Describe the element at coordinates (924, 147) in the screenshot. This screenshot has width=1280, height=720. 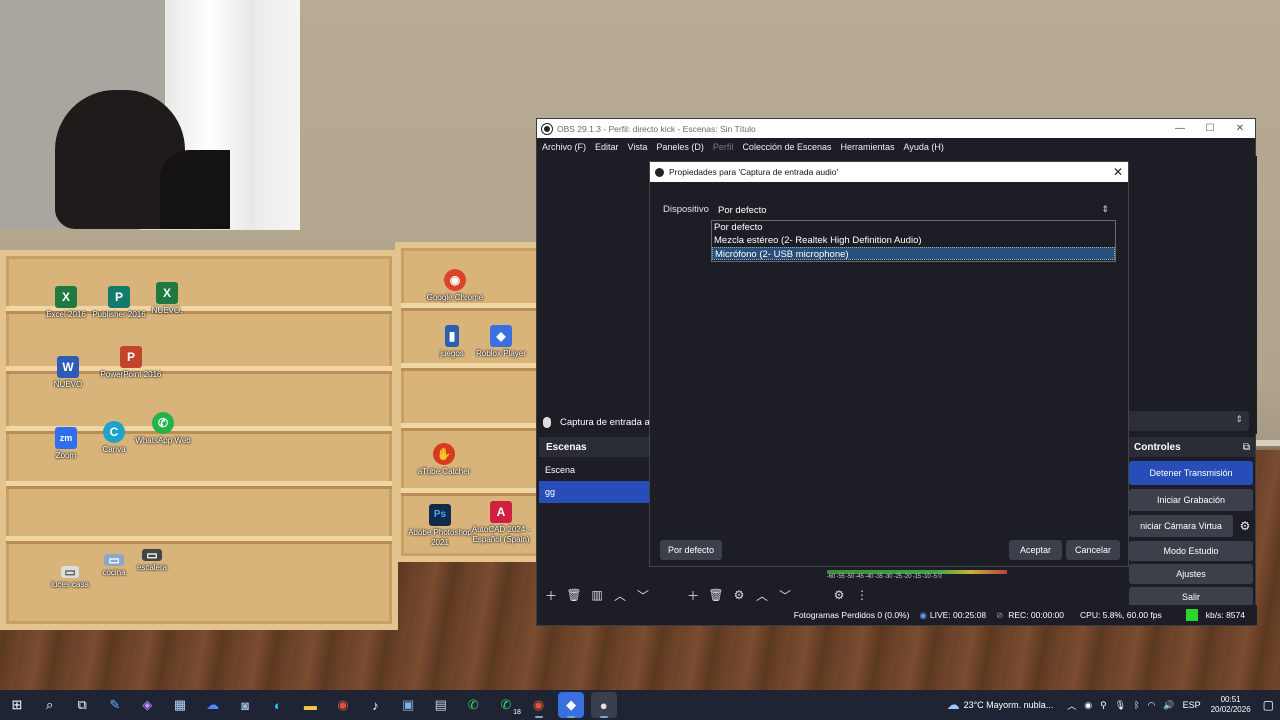
I see `menu-ayuda: Ayuda (H)` at that location.